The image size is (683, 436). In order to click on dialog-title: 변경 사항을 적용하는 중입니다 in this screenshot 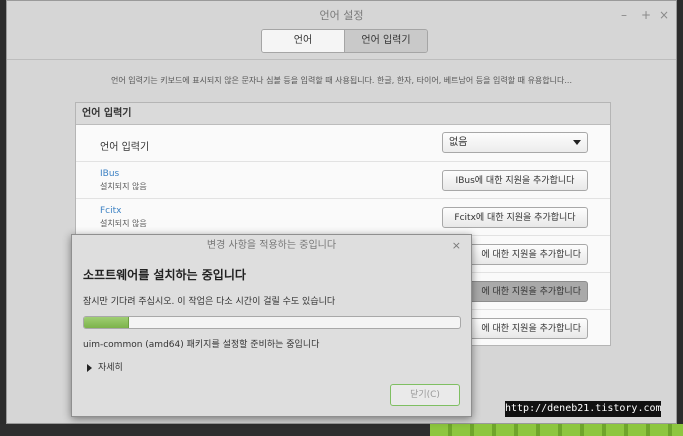, I will do `click(271, 245)`.